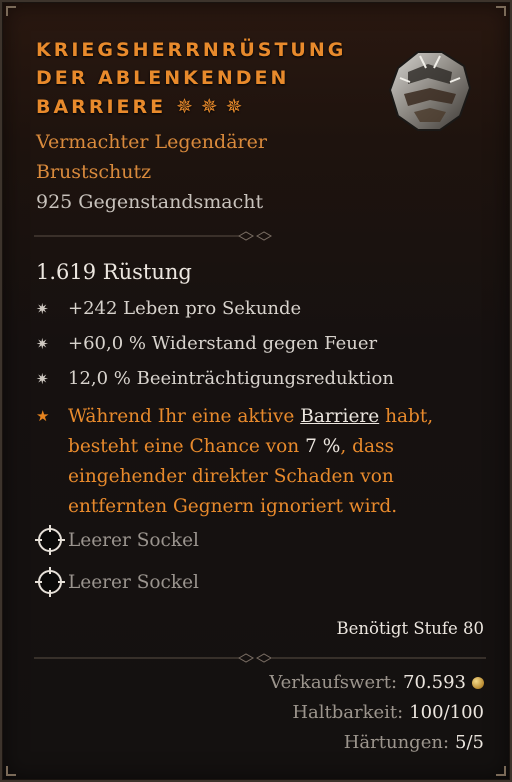 The width and height of the screenshot is (512, 782). Describe the element at coordinates (94, 172) in the screenshot. I see `item-type: Brustschutz` at that location.